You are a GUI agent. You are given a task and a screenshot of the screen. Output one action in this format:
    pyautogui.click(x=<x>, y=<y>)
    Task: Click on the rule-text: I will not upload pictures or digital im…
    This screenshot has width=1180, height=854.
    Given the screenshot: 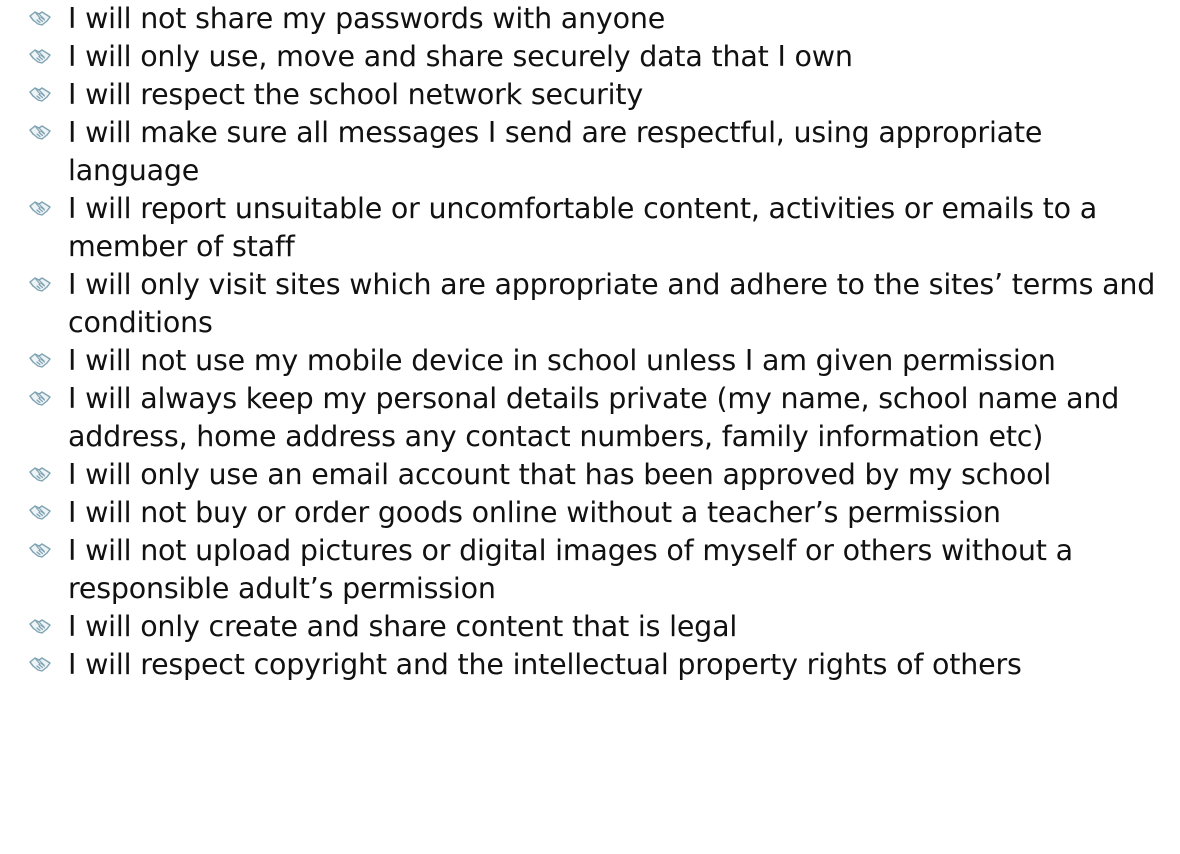 What is the action you would take?
    pyautogui.click(x=570, y=569)
    